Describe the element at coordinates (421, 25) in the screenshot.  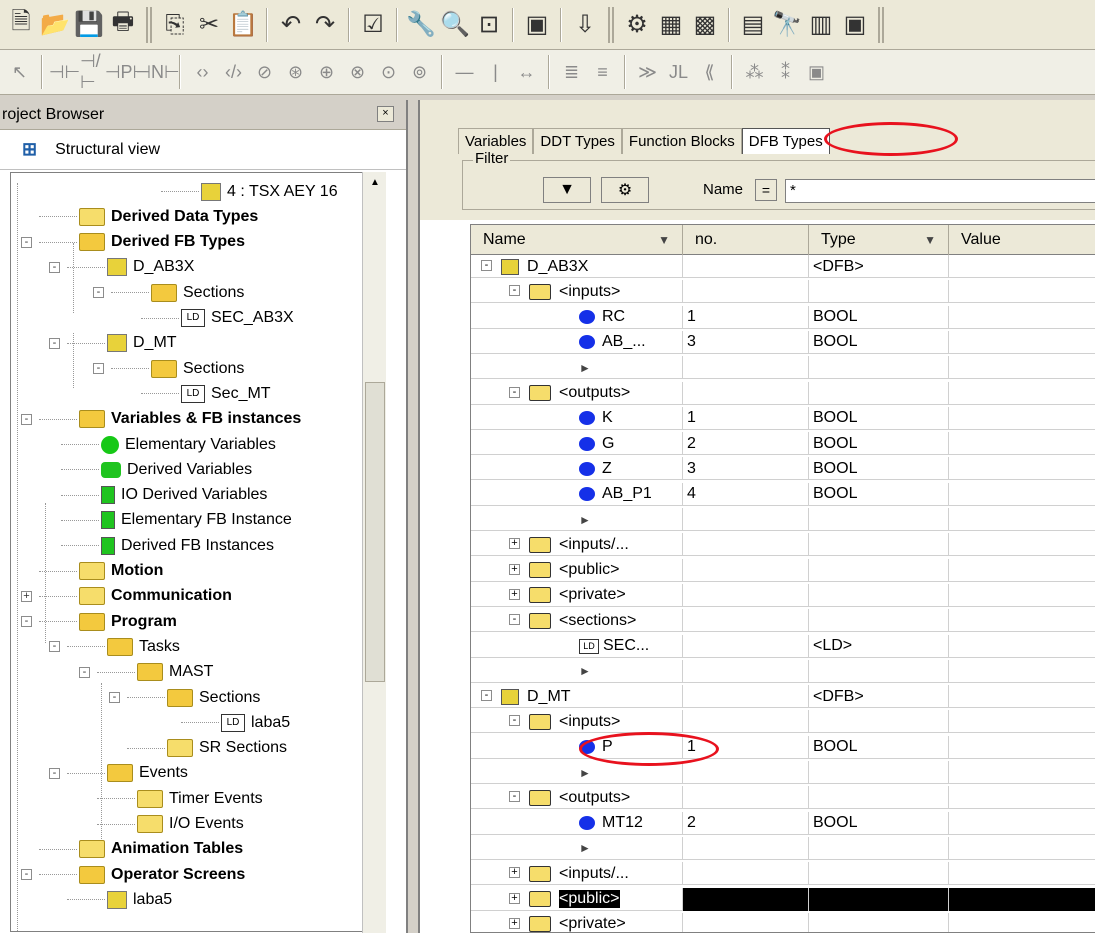
I see `build-icon: 🔧` at that location.